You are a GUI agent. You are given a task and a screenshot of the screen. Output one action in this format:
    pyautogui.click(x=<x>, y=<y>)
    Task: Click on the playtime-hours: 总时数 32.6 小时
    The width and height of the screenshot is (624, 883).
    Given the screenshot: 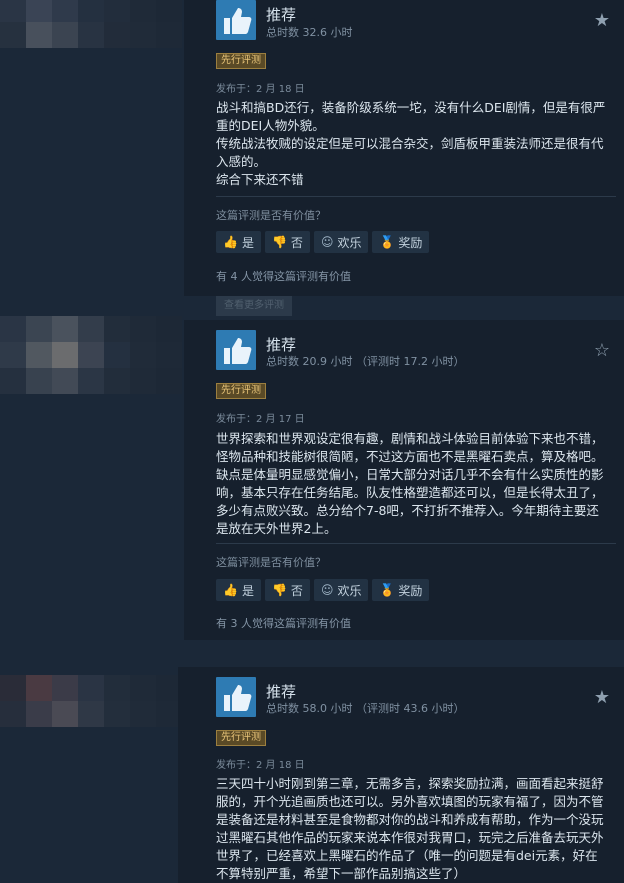 What is the action you would take?
    pyautogui.click(x=309, y=32)
    